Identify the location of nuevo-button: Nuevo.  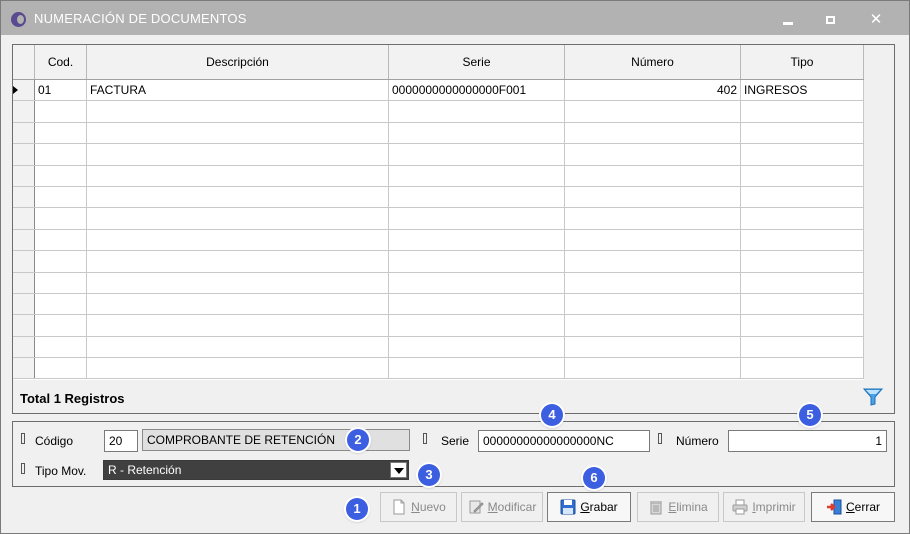
(418, 507).